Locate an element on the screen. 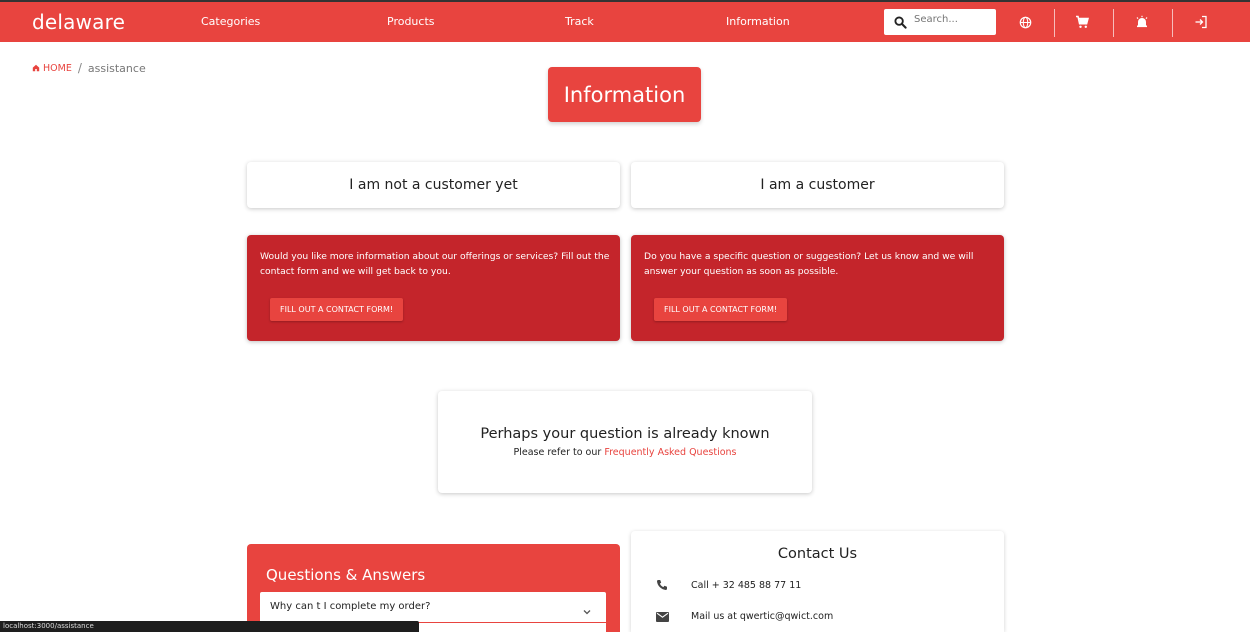  contact-mail-row: Mail us at qwertic@qwict.com is located at coordinates (744, 616).